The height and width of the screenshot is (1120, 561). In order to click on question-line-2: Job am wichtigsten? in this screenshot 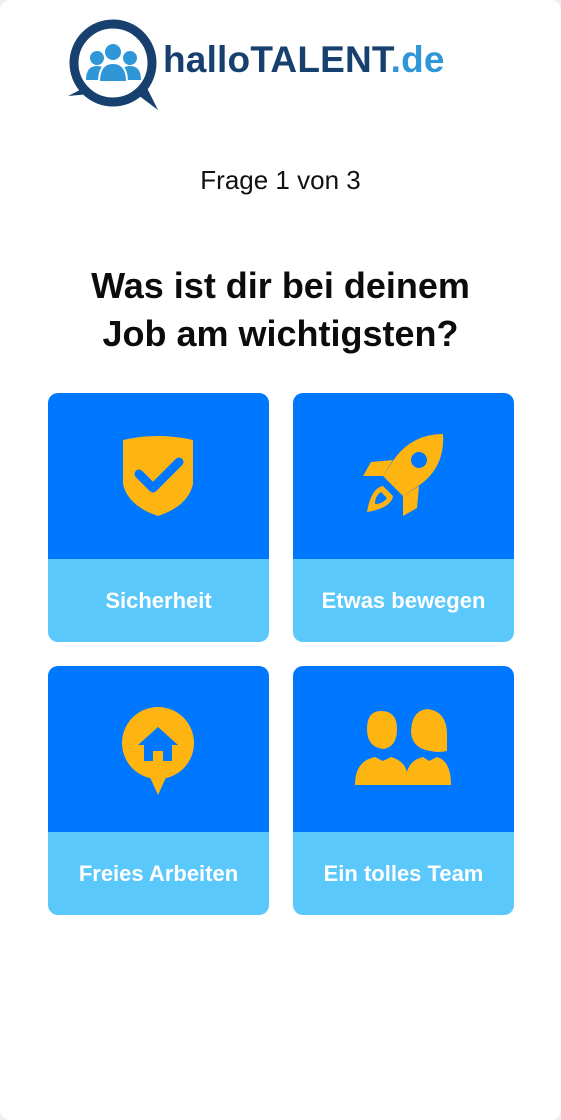, I will do `click(280, 333)`.